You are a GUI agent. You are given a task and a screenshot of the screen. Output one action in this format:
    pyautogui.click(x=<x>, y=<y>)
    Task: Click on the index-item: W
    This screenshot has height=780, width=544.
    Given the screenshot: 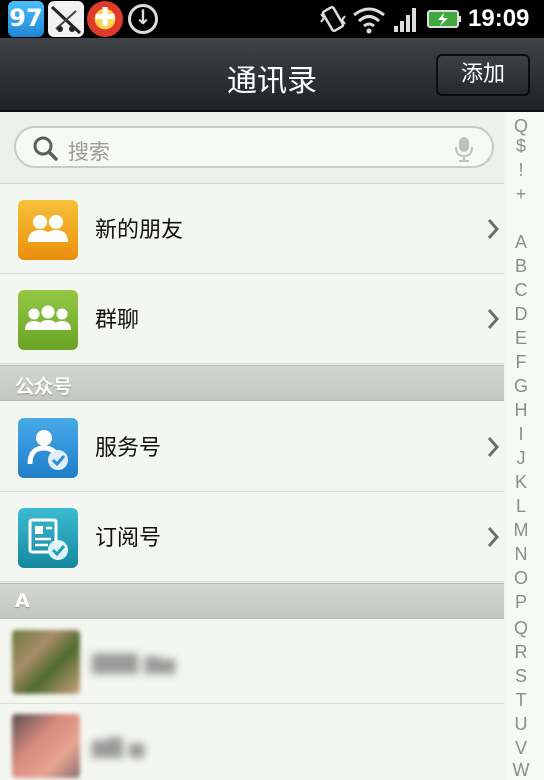 What is the action you would take?
    pyautogui.click(x=521, y=770)
    